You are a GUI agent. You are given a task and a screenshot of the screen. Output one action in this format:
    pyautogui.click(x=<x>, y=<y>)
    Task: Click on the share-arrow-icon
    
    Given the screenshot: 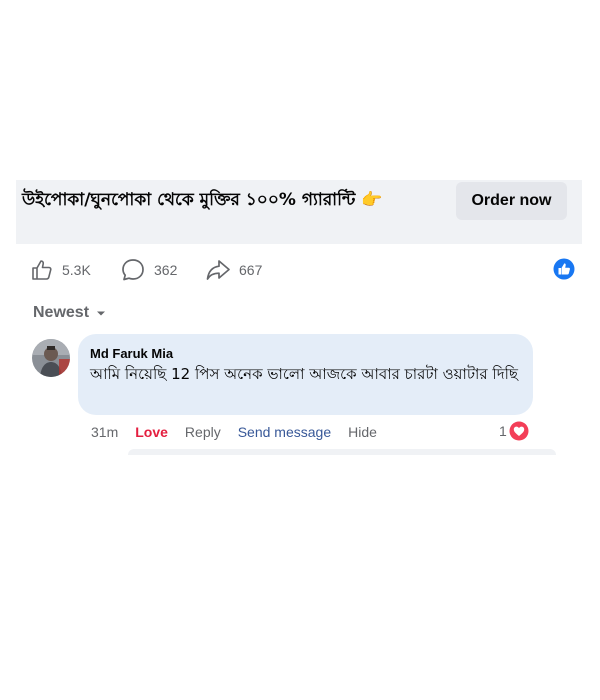 What is the action you would take?
    pyautogui.click(x=218, y=270)
    